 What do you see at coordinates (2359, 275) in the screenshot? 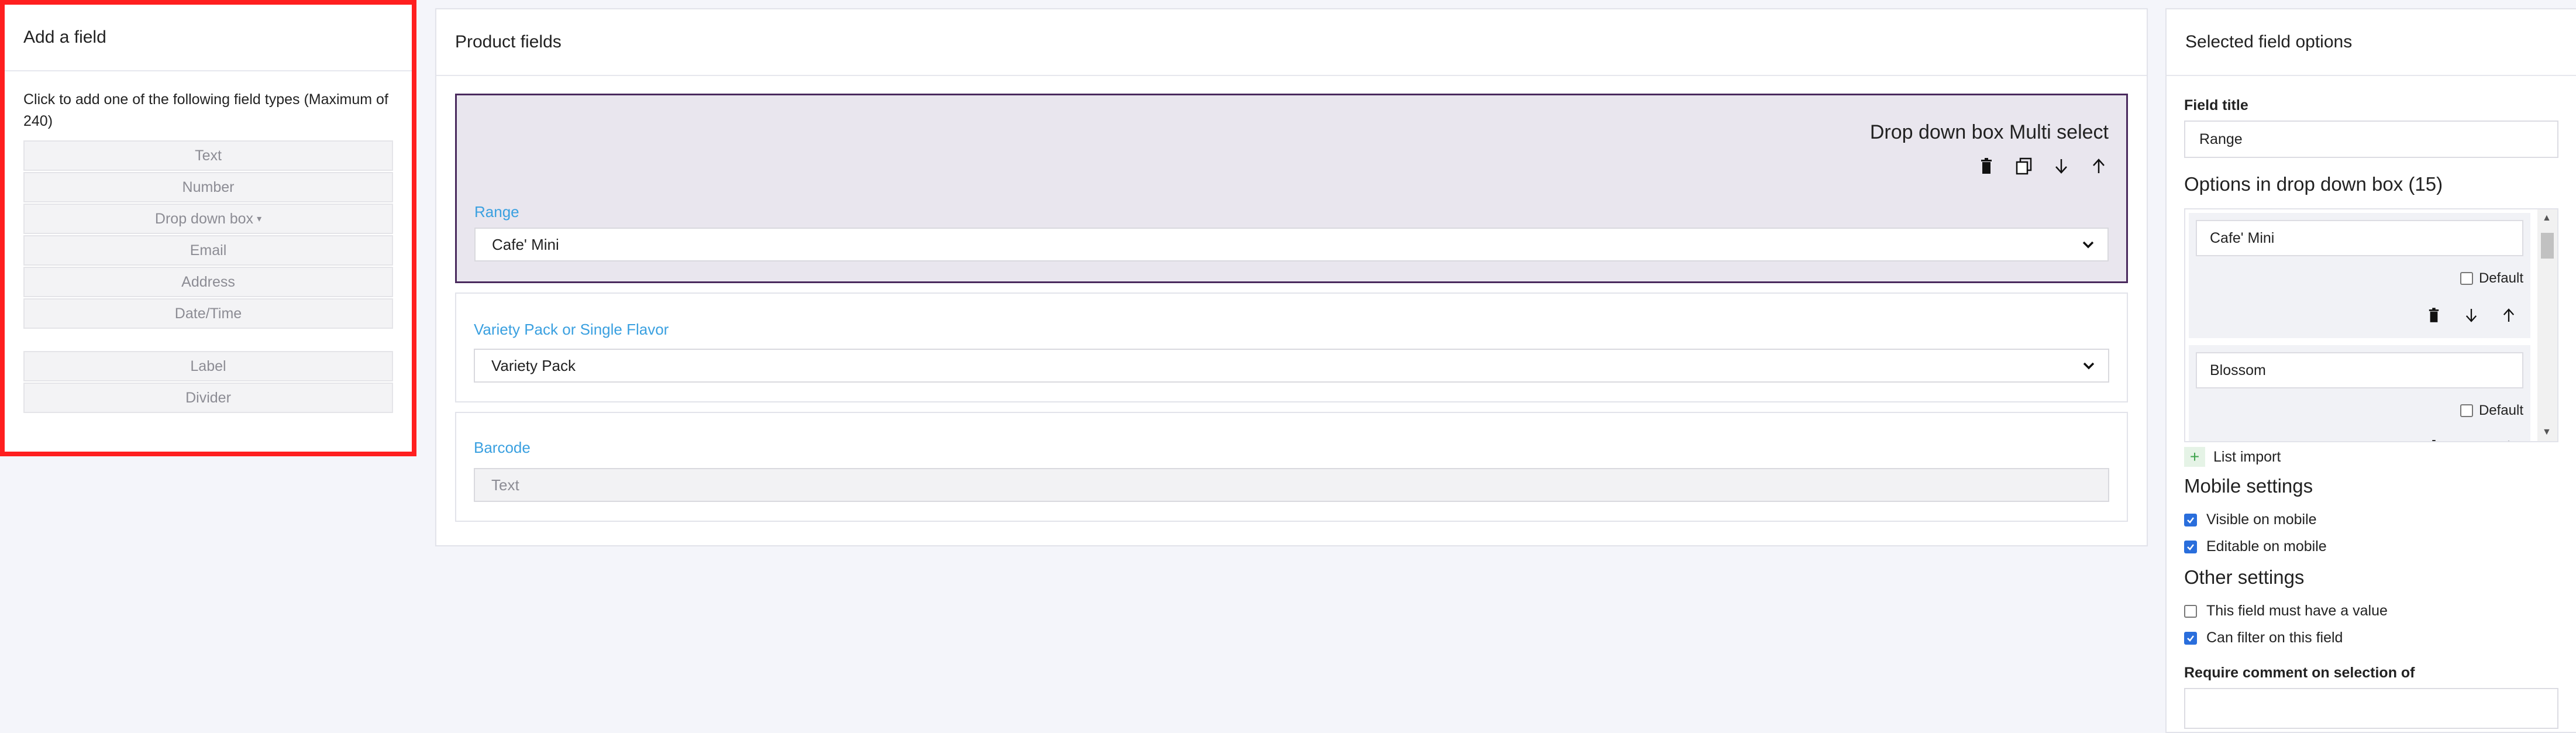
I see `option-item: Cafe' Mini Default` at bounding box center [2359, 275].